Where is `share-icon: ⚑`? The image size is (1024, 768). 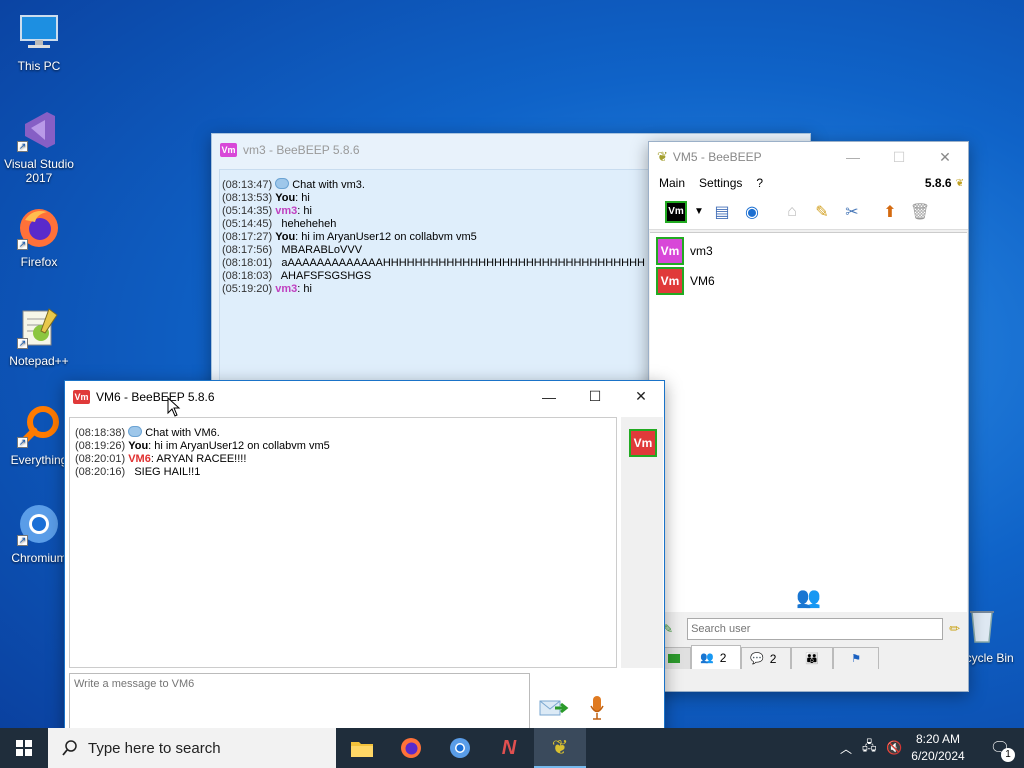 share-icon: ⚑ is located at coordinates (856, 659).